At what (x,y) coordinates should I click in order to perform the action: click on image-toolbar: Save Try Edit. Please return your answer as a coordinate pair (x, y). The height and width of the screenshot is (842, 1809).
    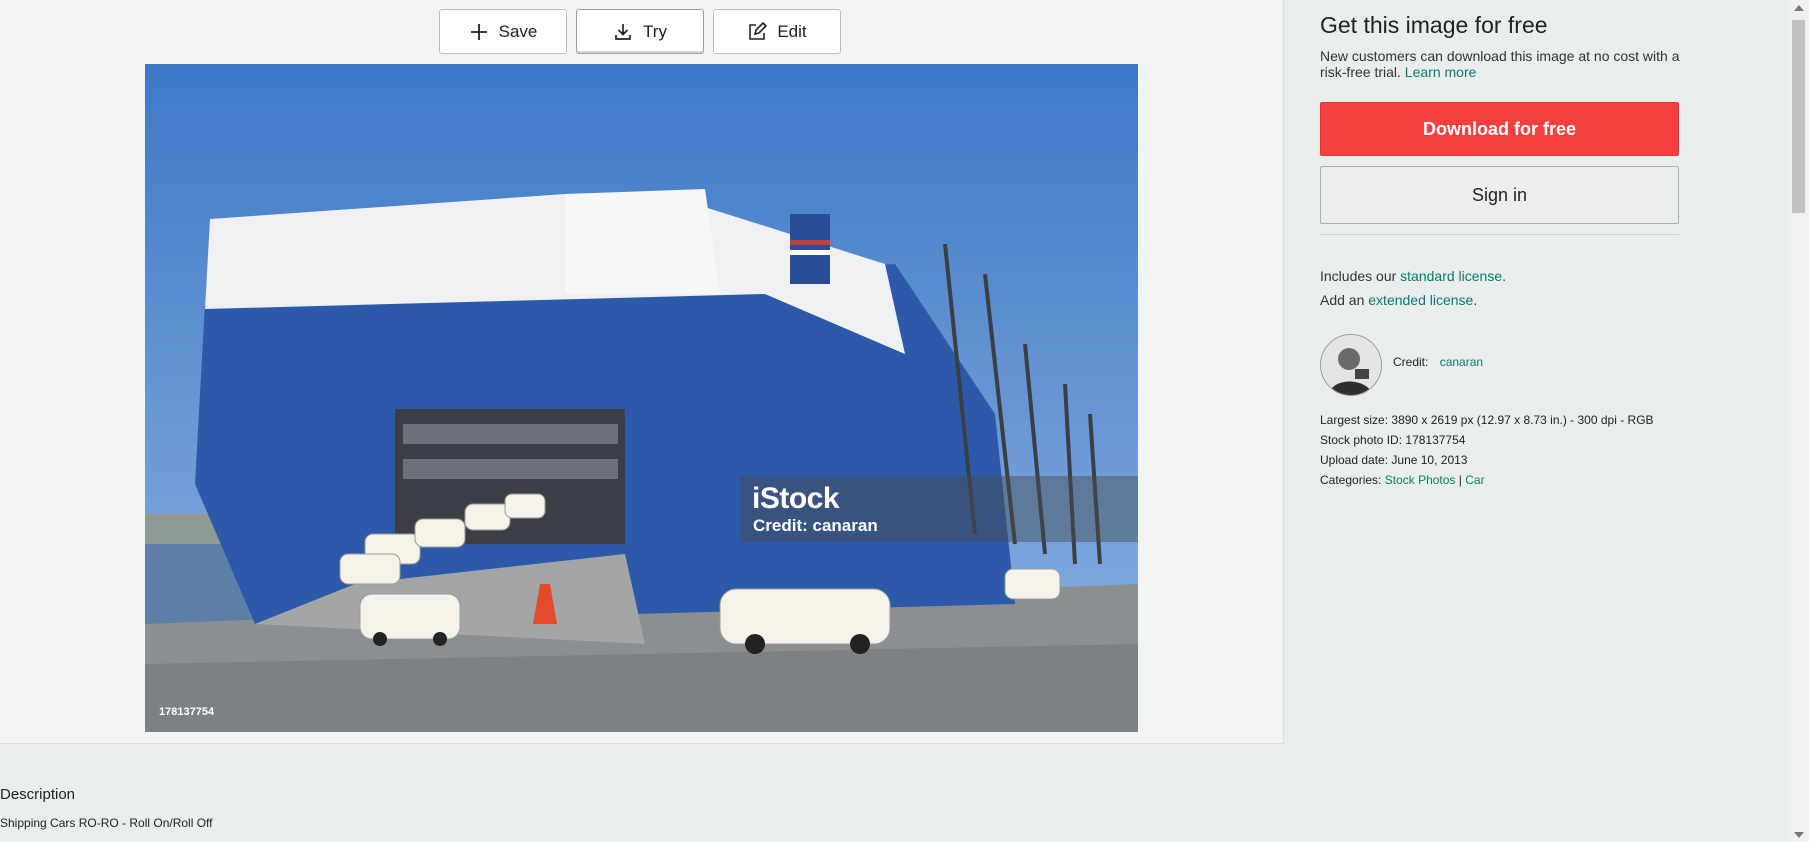
    Looking at the image, I should click on (640, 31).